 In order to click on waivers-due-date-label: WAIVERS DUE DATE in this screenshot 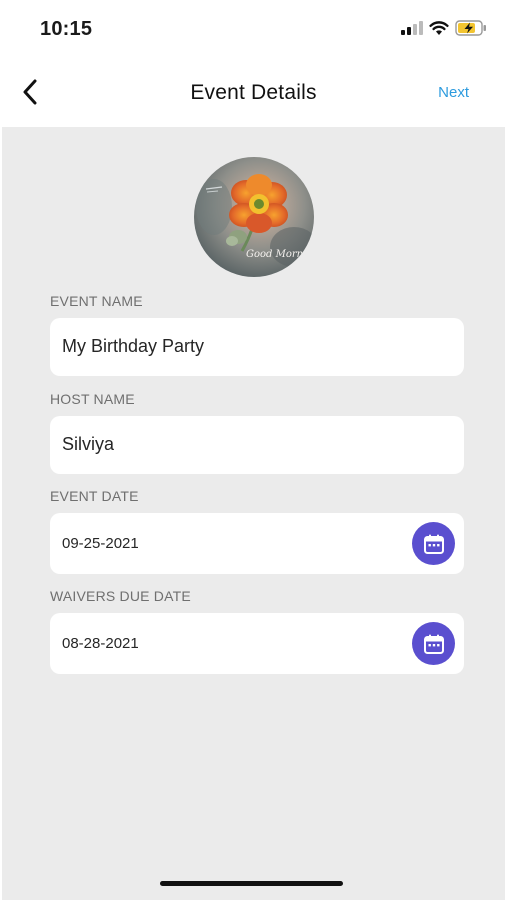, I will do `click(120, 596)`.